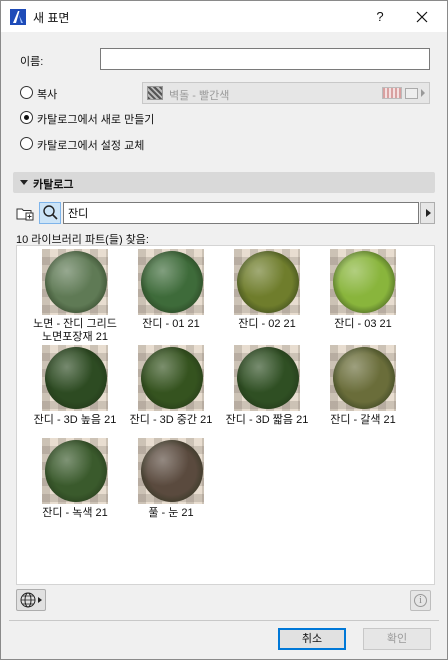 The image size is (448, 660). I want to click on catalog-item: 잔디 - 02 21, so click(267, 290).